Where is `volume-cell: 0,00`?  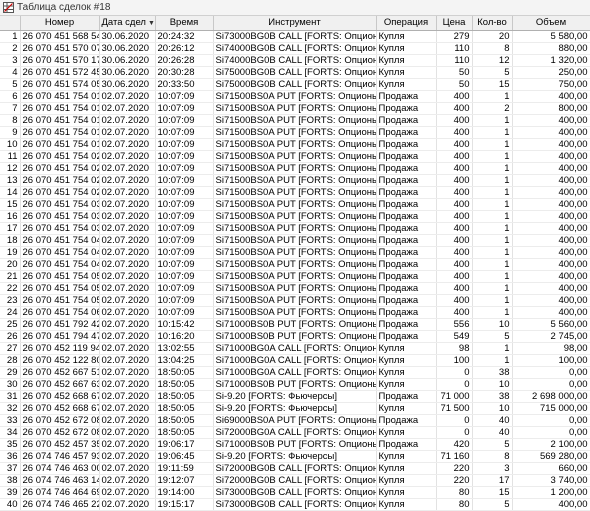 volume-cell: 0,00 is located at coordinates (551, 372).